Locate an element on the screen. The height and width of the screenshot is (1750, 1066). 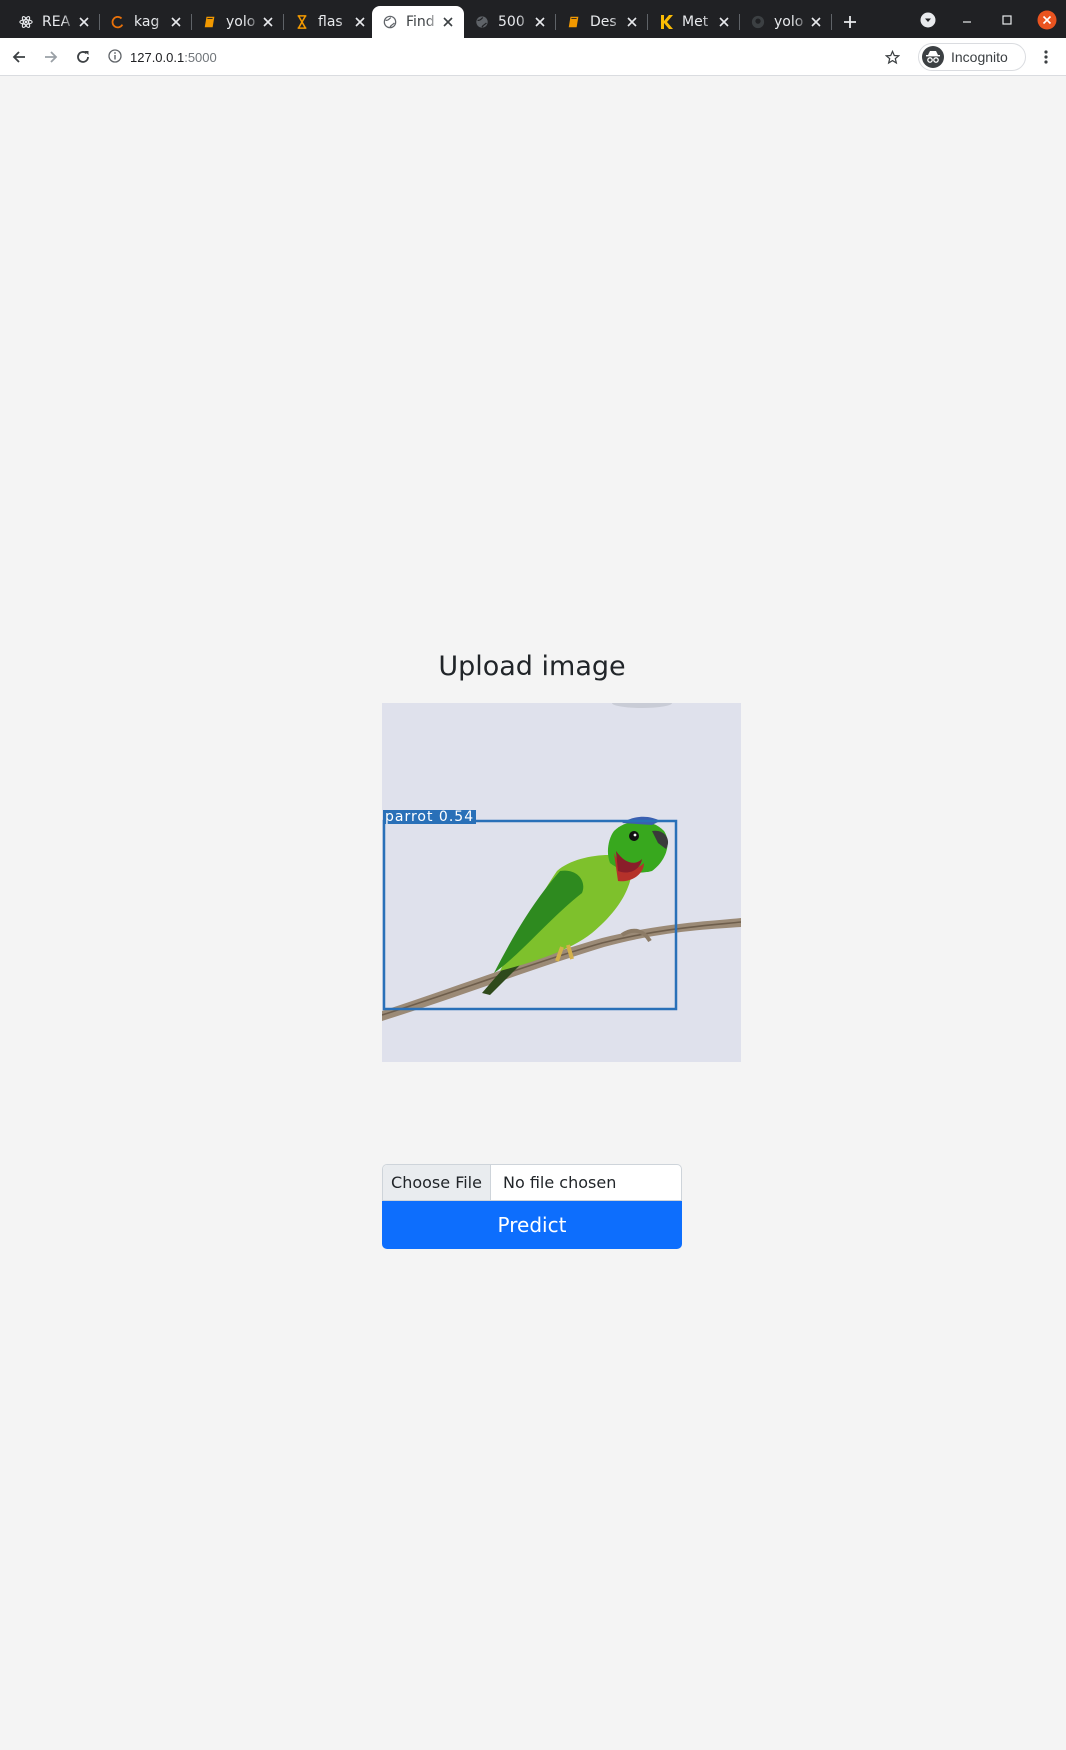
tab-title: REA is located at coordinates (56, 22).